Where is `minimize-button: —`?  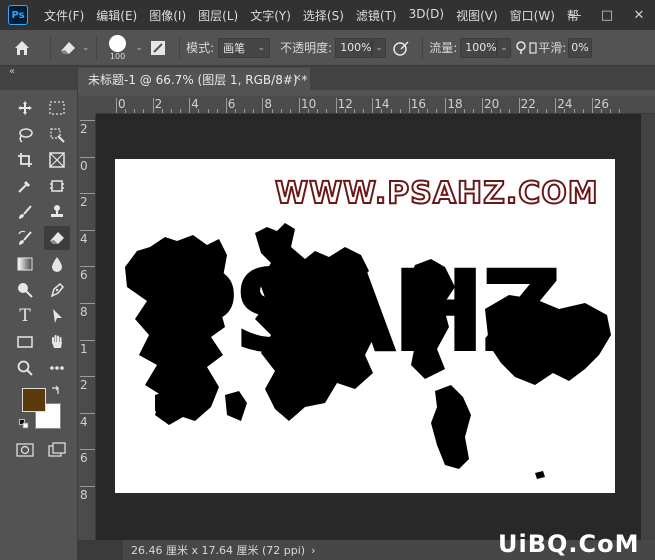 minimize-button: — is located at coordinates (575, 15).